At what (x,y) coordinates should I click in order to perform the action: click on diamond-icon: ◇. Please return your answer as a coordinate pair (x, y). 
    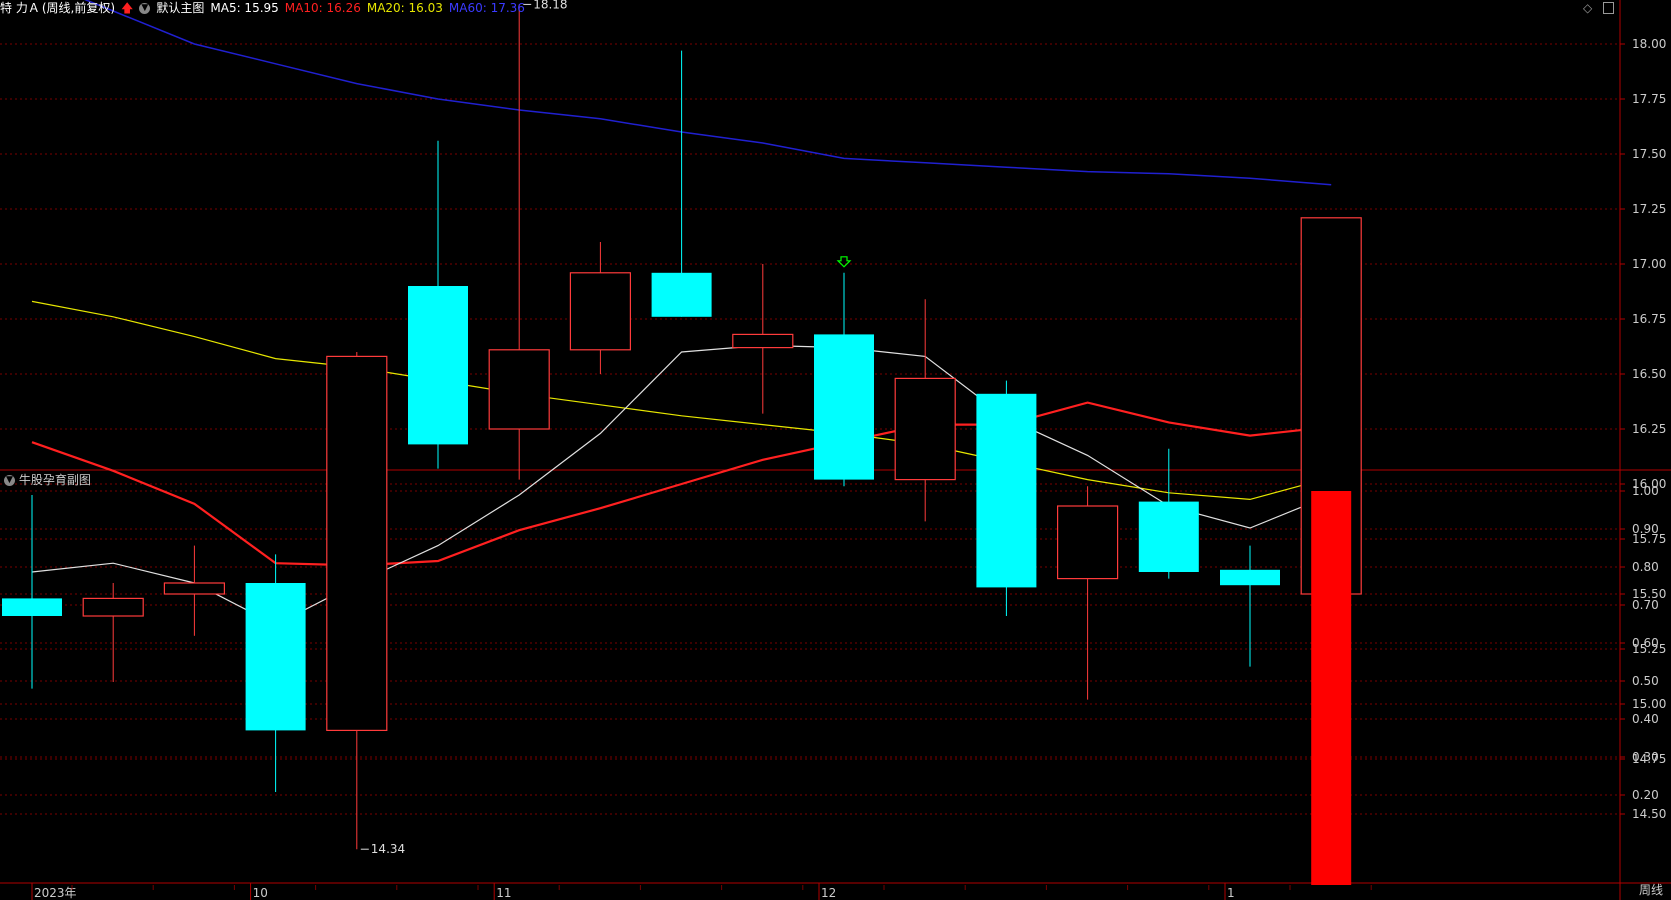
    Looking at the image, I should click on (1589, 8).